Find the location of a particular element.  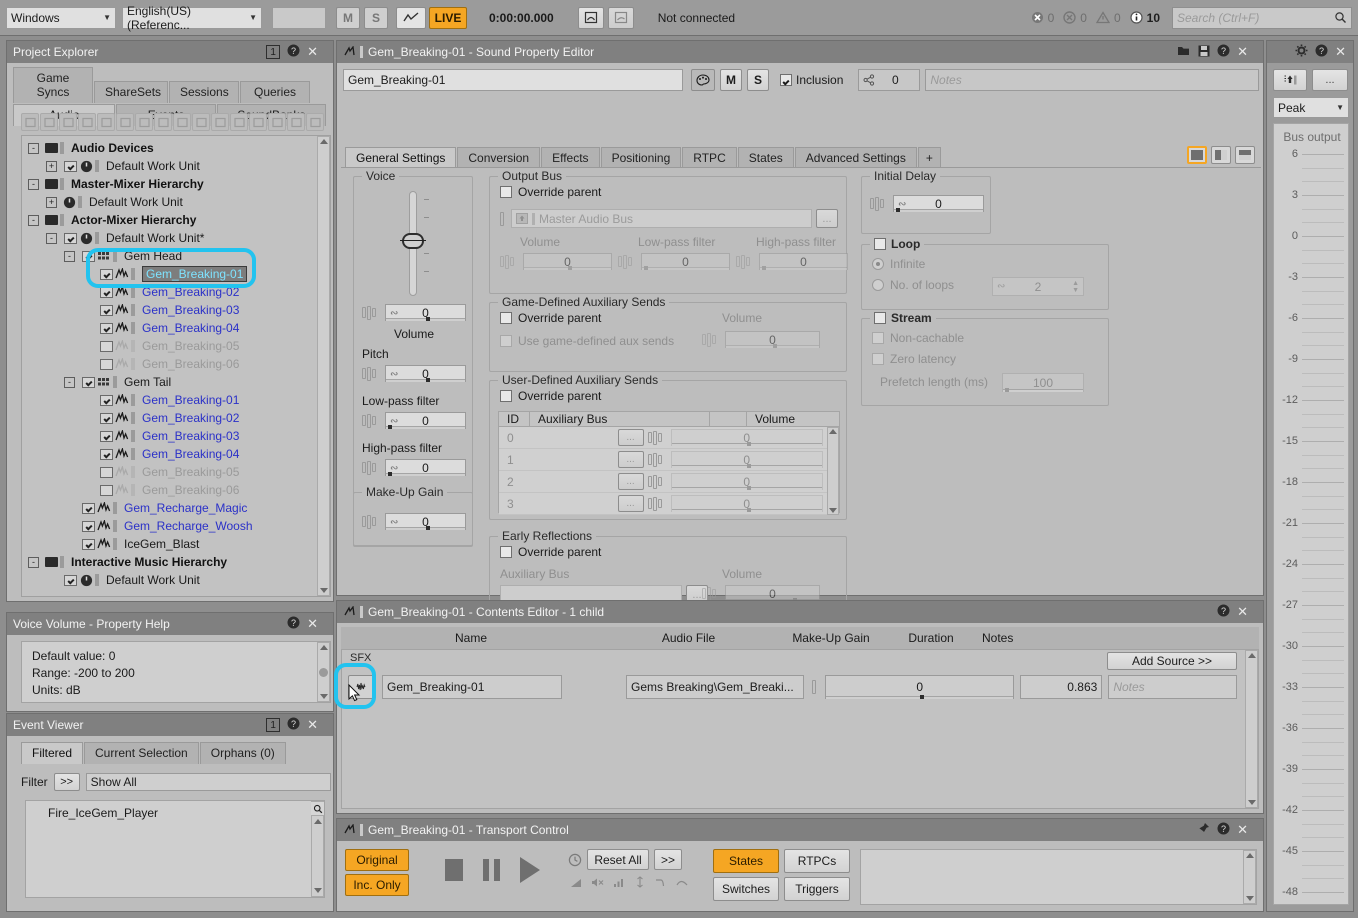

voice-lowpass-input: ∾ 0 is located at coordinates (425, 420).